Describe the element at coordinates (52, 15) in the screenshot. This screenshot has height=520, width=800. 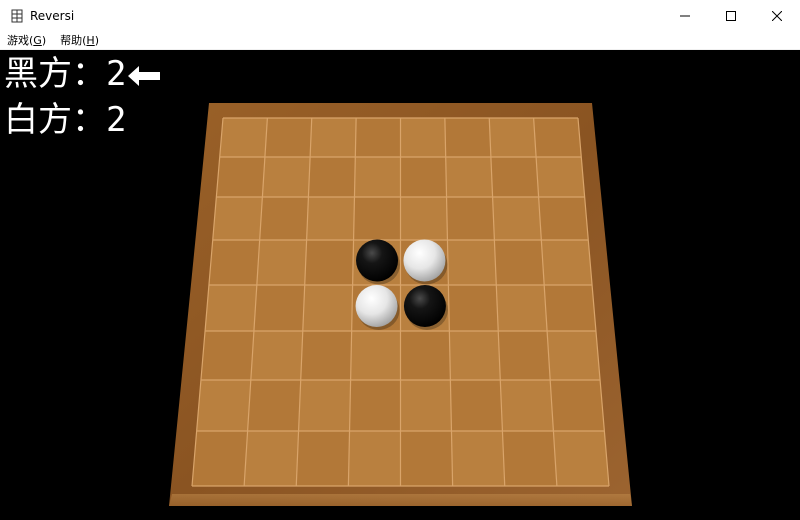
I see `window-title: Reversi` at that location.